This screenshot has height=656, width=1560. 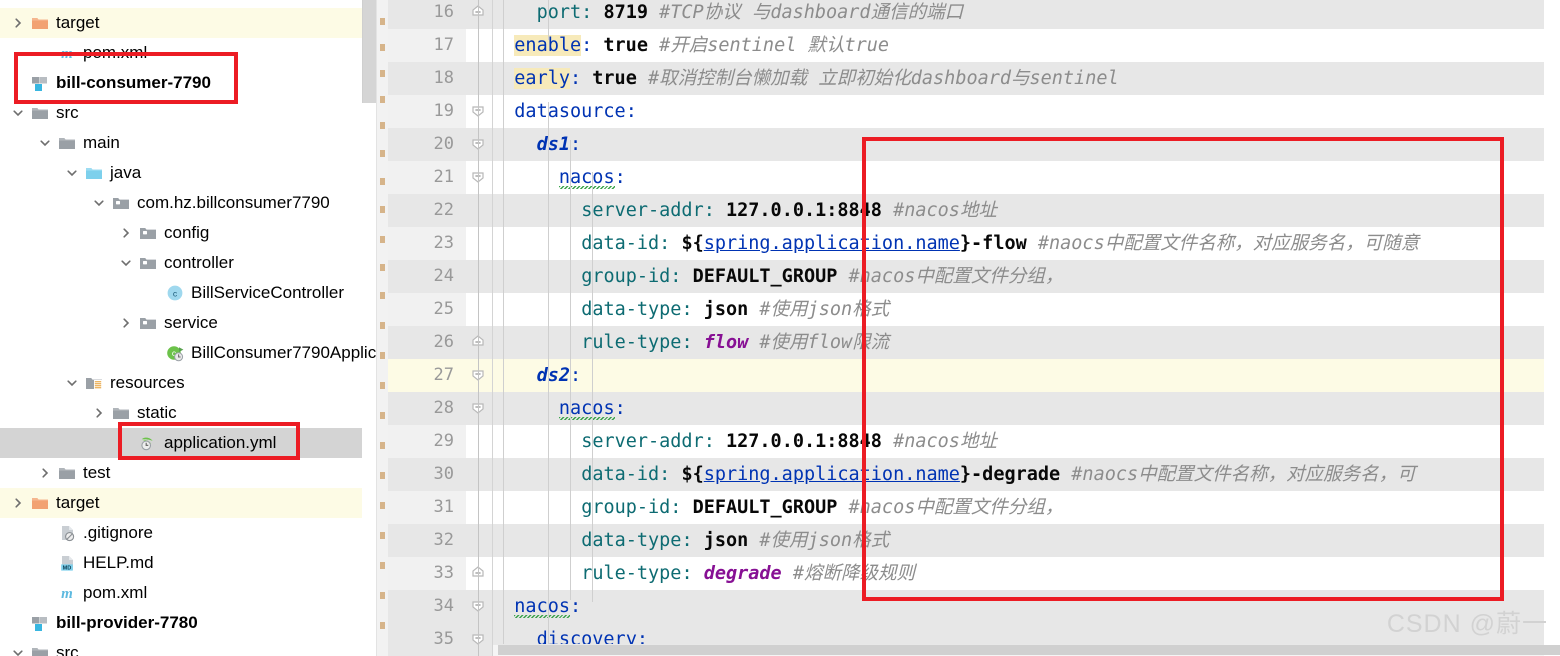 I want to click on tree-item-main: main, so click(x=181, y=143).